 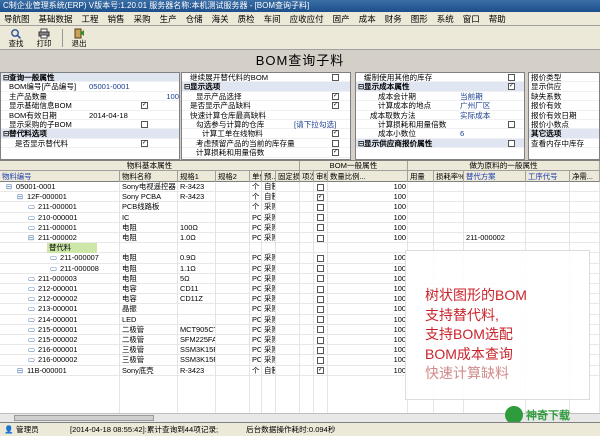 I want to click on warehouse-dropdown: [请下拉勾选], so click(x=315, y=124).